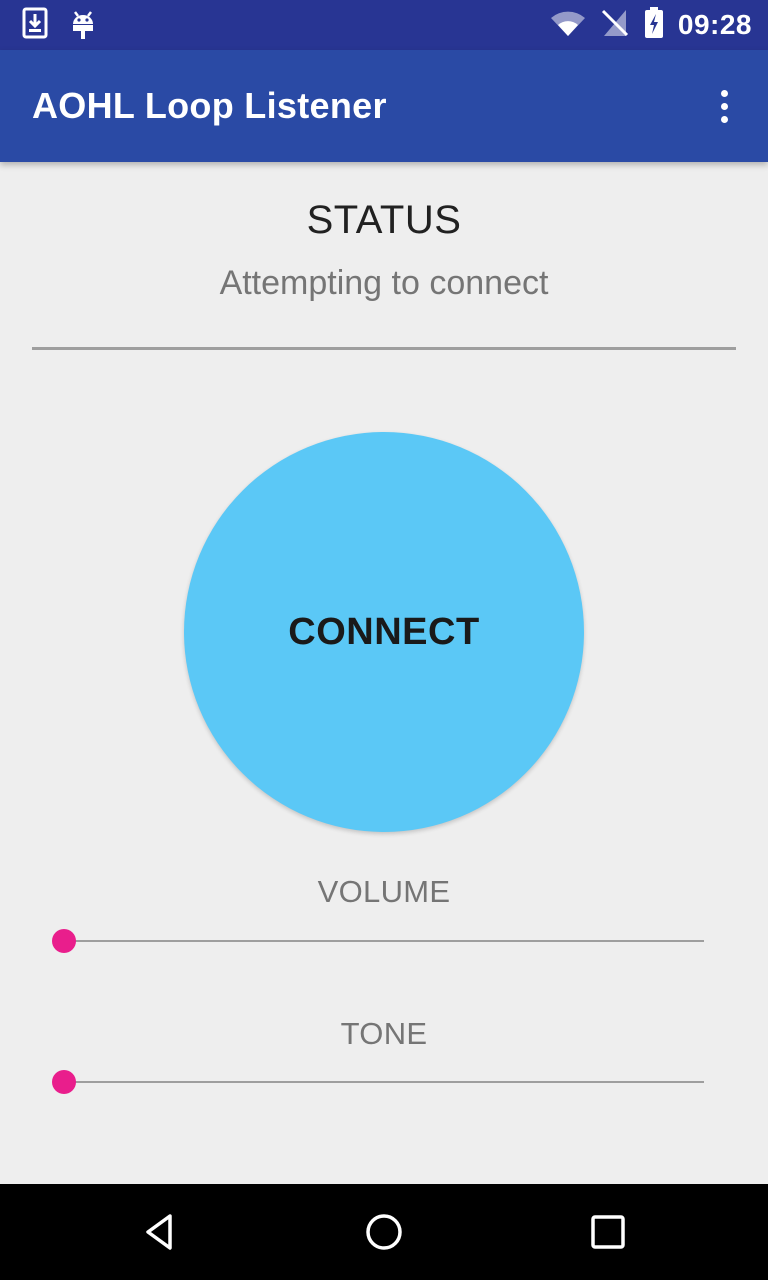  Describe the element at coordinates (384, 1033) in the screenshot. I see `tone-label: TONE` at that location.